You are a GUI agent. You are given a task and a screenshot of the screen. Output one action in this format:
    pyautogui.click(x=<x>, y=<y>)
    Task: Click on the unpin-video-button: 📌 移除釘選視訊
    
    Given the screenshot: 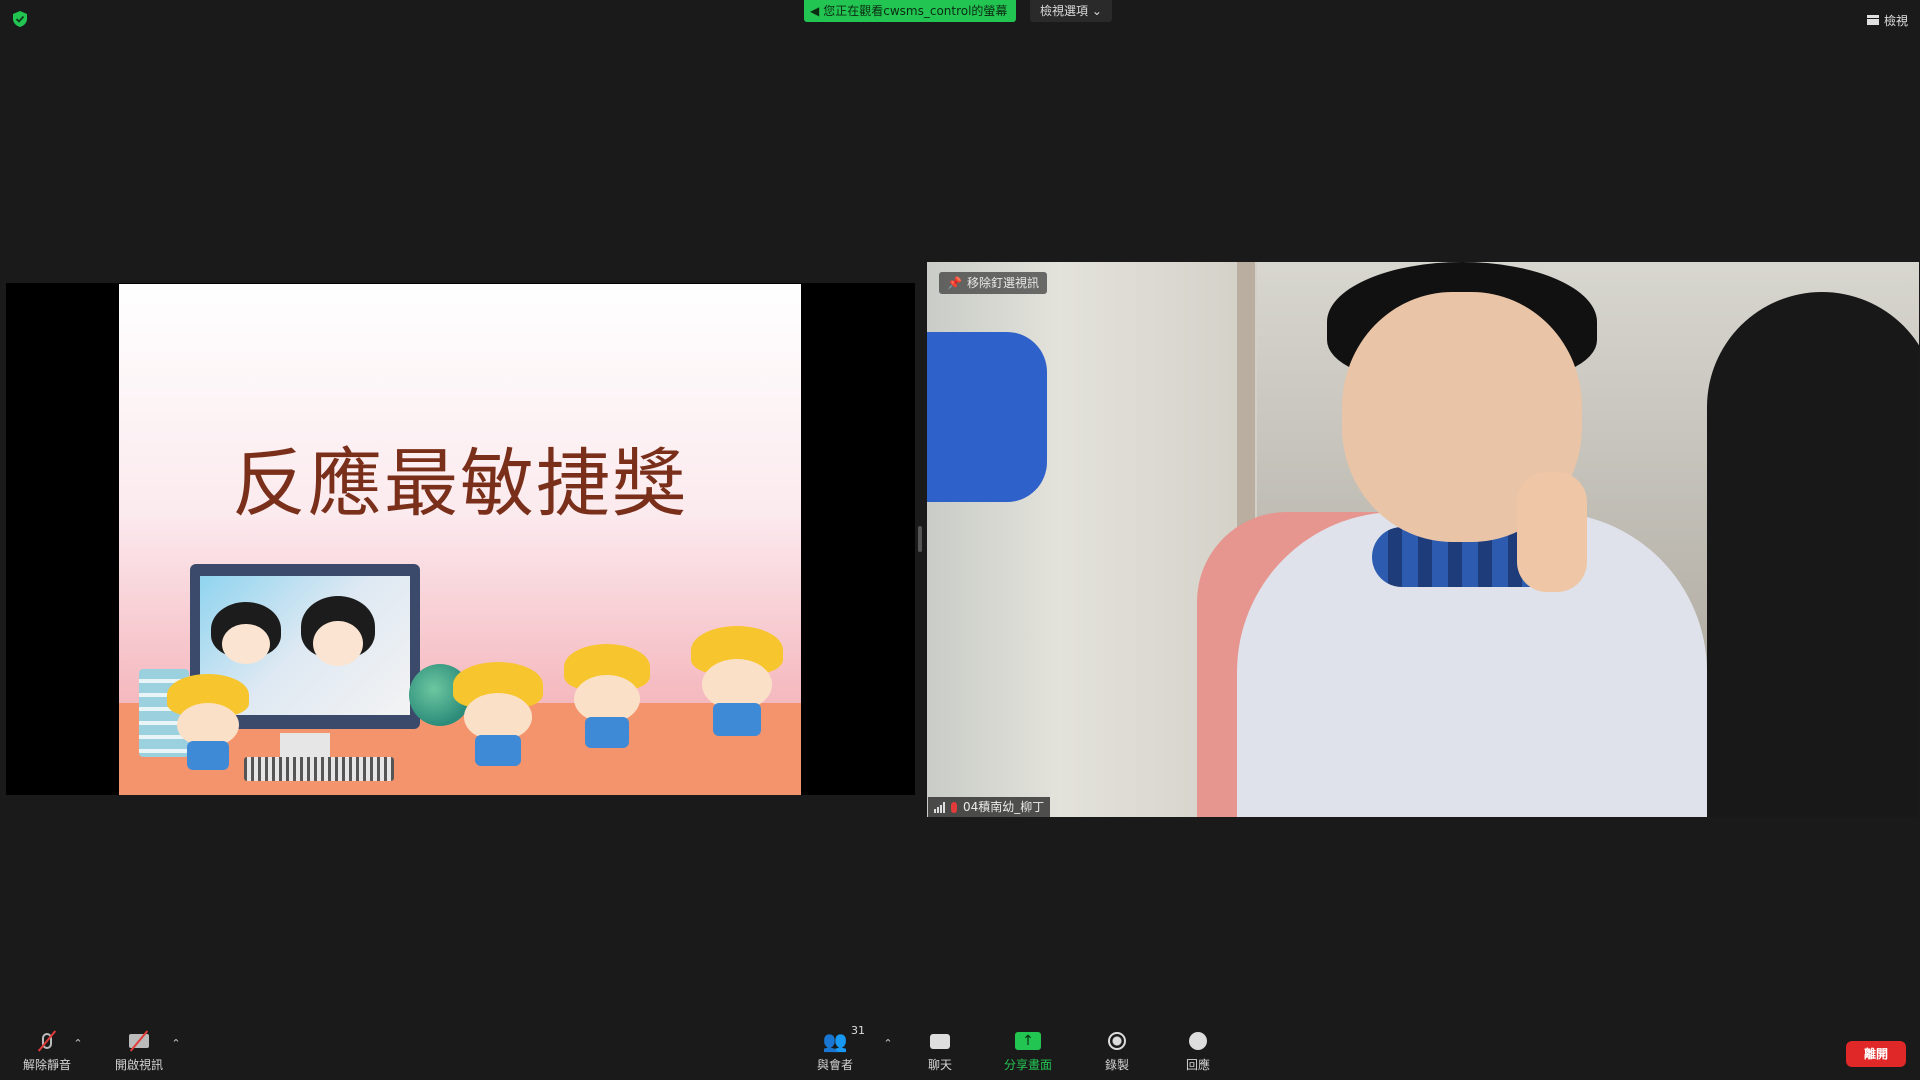 What is the action you would take?
    pyautogui.click(x=993, y=283)
    